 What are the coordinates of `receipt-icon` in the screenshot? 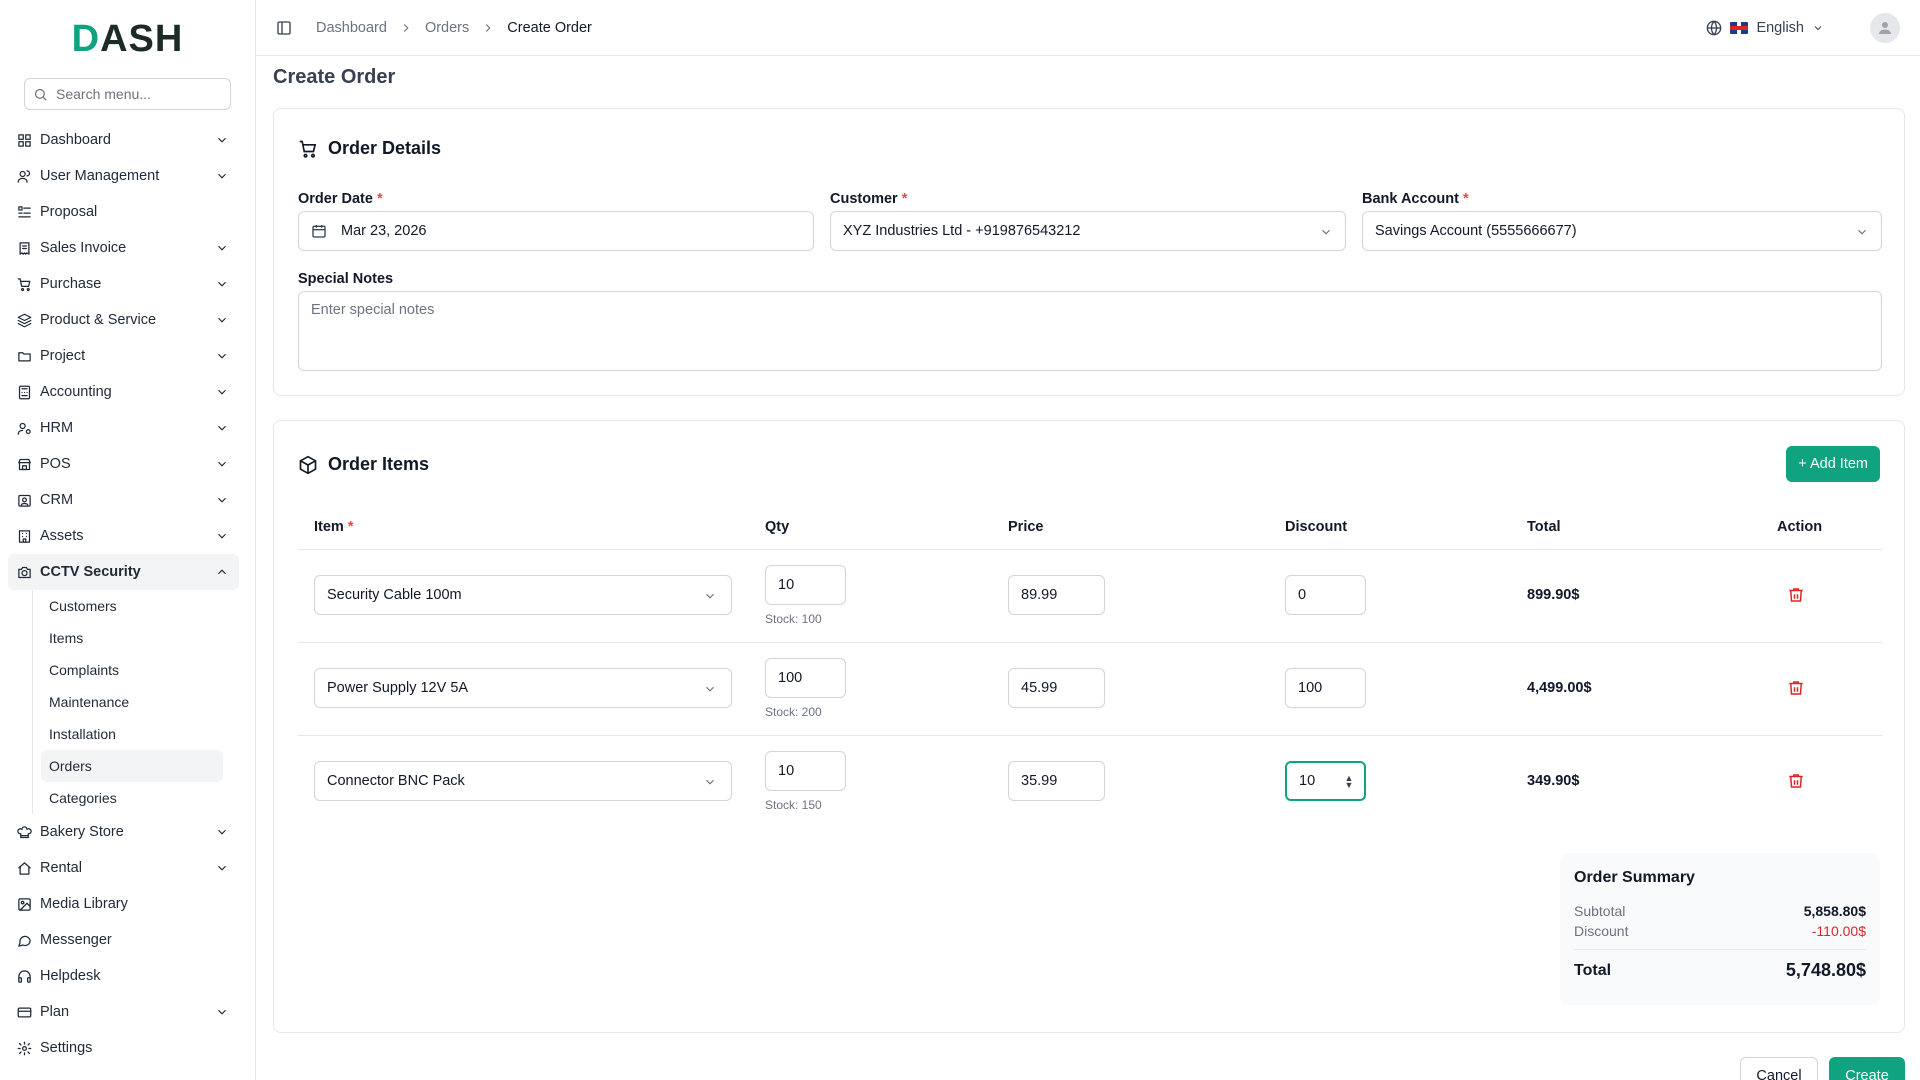 It's located at (24, 248).